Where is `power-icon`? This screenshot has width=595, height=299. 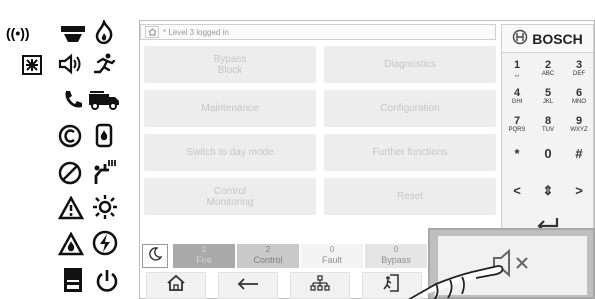 power-icon is located at coordinates (107, 281).